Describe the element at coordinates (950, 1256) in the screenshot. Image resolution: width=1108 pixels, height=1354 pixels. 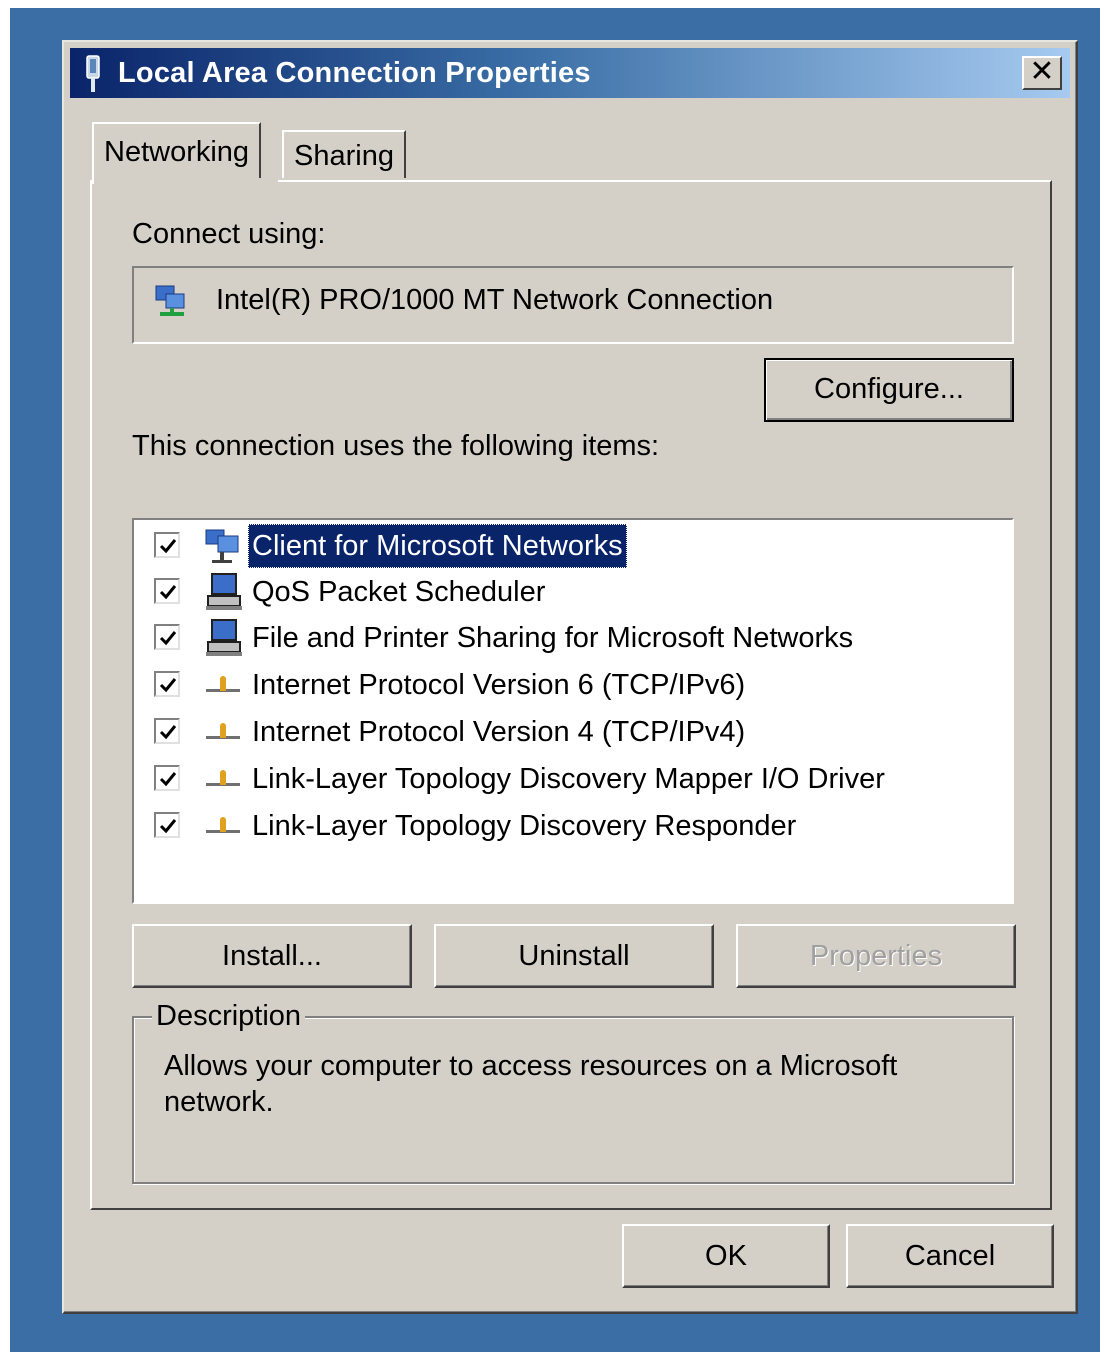
I see `cancel-button: Cancel` at that location.